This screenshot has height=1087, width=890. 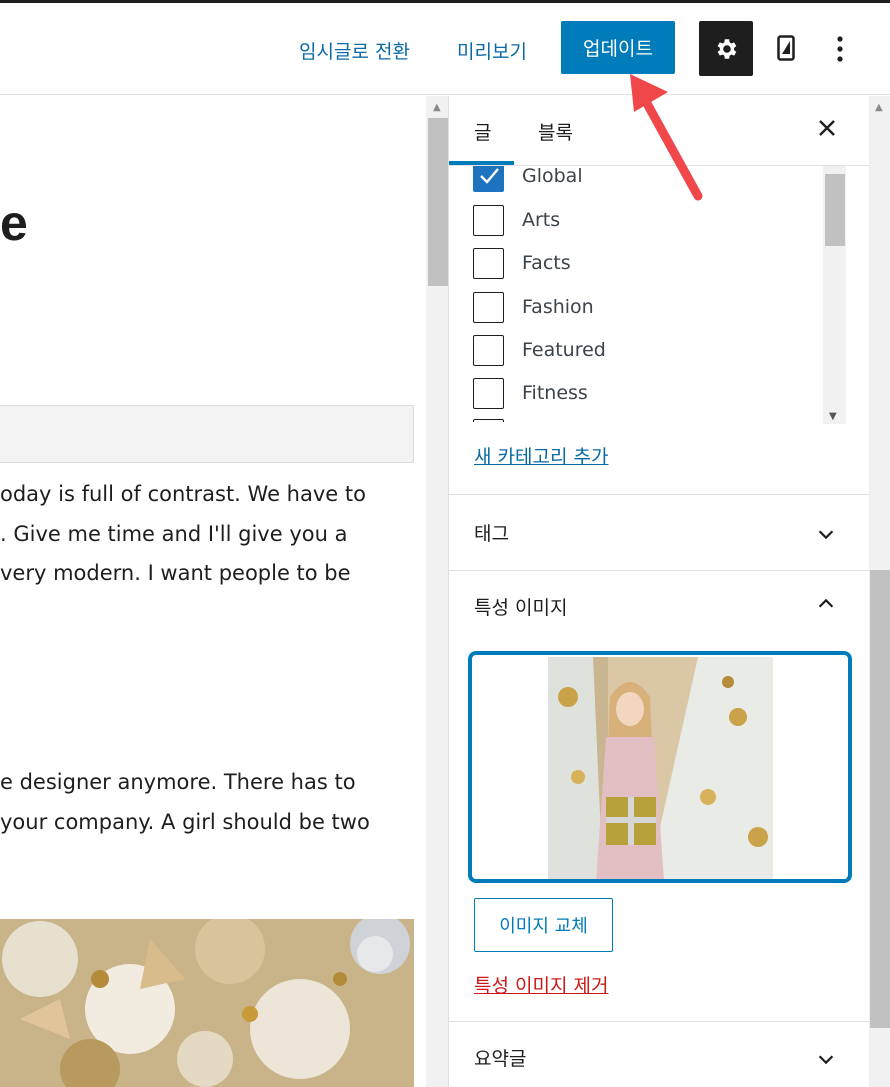 I want to click on category-label: Fashion, so click(x=558, y=307).